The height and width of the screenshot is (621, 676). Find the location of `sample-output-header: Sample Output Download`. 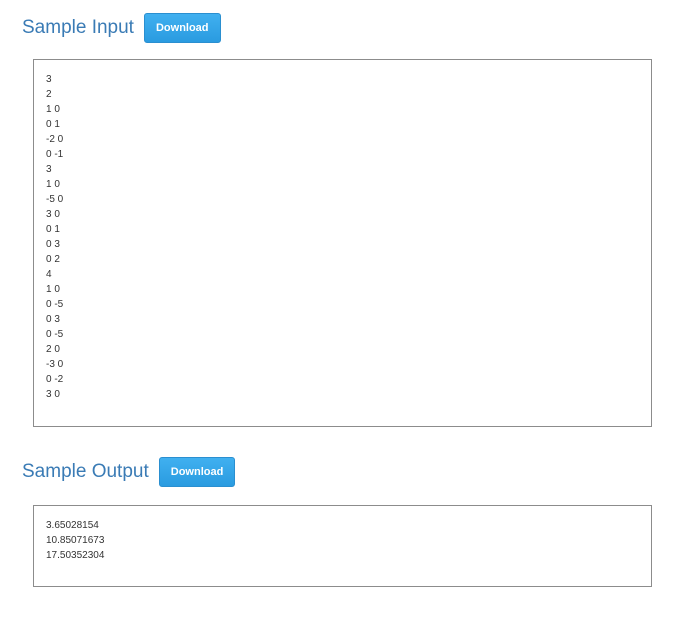

sample-output-header: Sample Output Download is located at coordinates (129, 472).